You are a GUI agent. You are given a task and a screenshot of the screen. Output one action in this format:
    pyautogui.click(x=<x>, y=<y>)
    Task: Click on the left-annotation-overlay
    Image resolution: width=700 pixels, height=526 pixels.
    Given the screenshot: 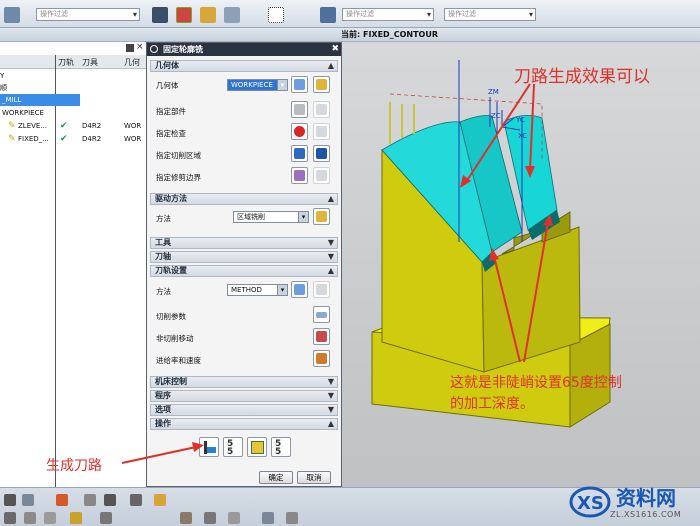 What is the action you would take?
    pyautogui.click(x=162, y=453)
    